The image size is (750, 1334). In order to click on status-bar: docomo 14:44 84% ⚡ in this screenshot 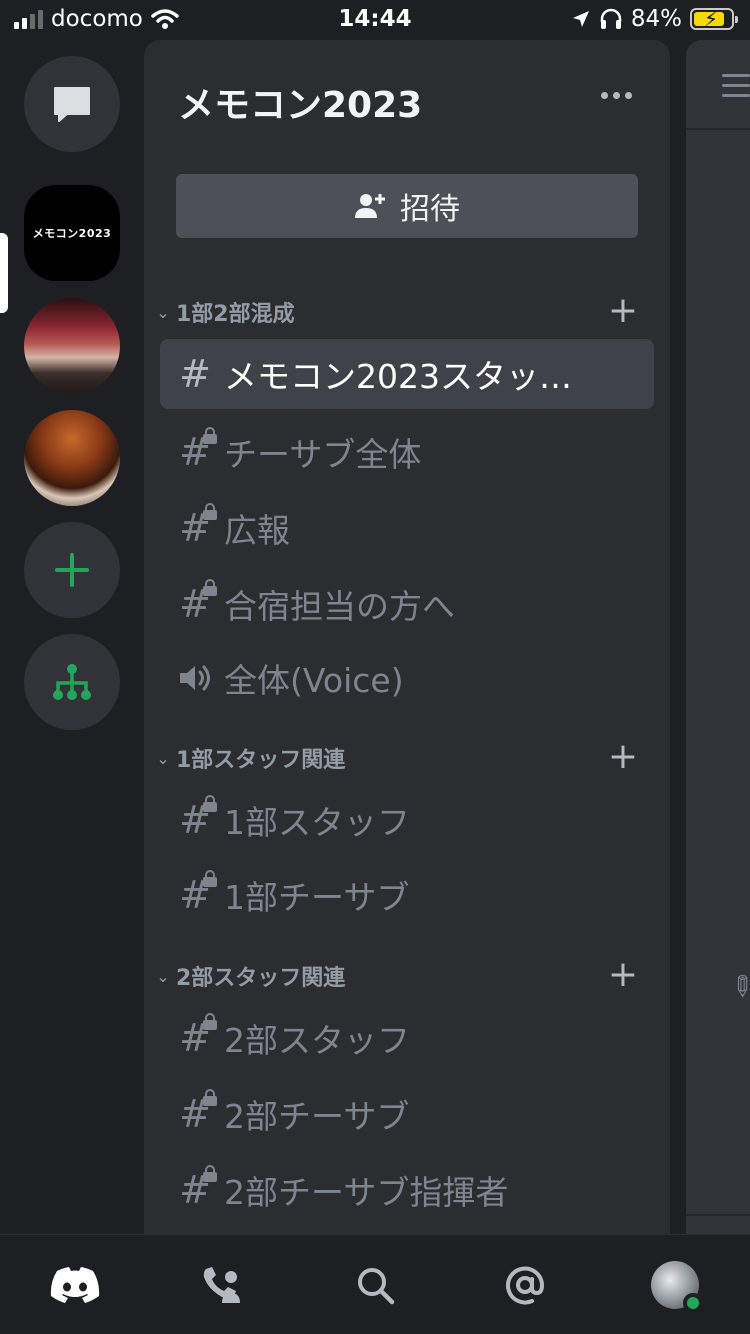, I will do `click(375, 20)`.